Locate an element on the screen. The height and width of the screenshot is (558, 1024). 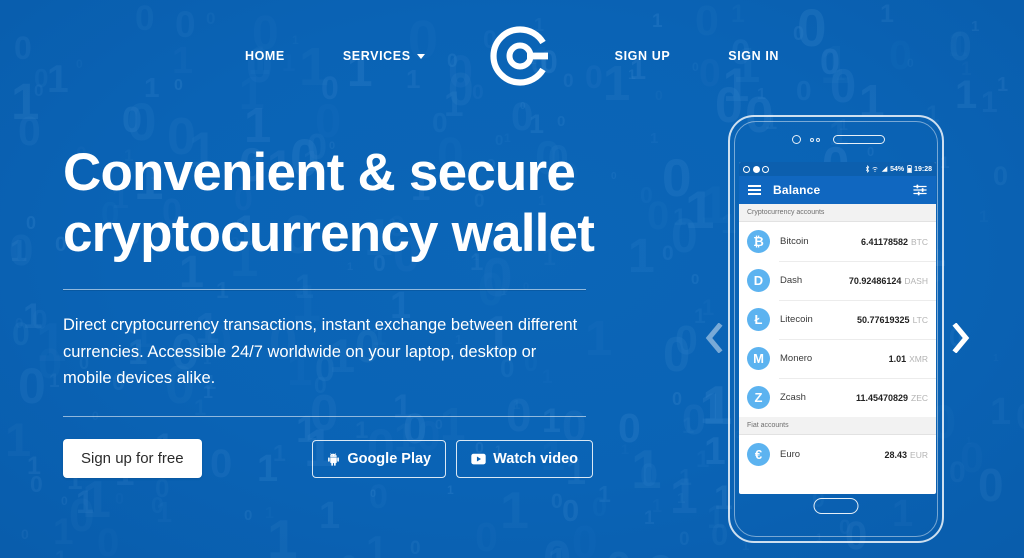
account-row: ₿ Bitcoin 6.41178582 BTC is located at coordinates (837, 241).